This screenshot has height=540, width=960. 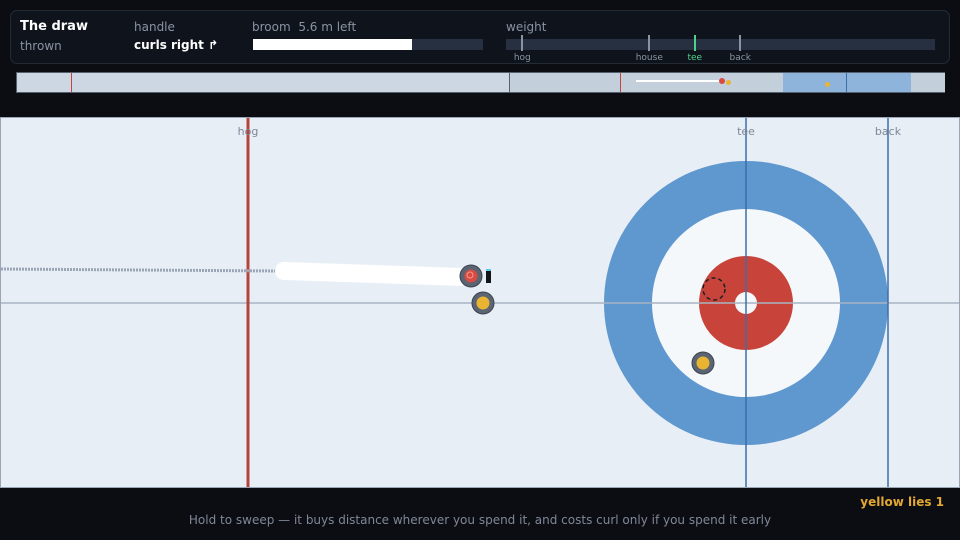 I want to click on red-stone-icon, so click(x=471, y=276).